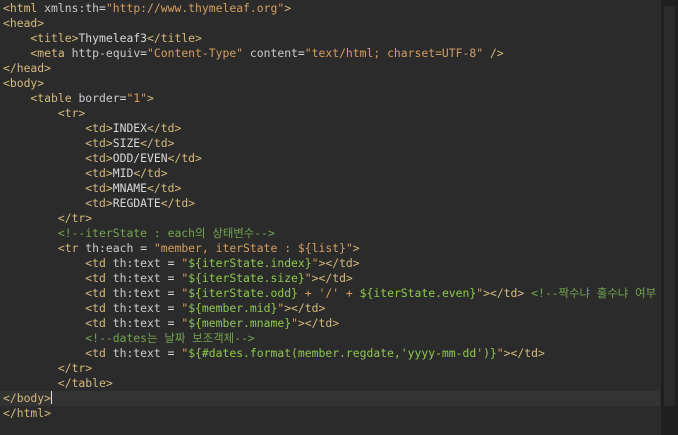  Describe the element at coordinates (106, 53) in the screenshot. I see `code-token: http-equiv` at that location.